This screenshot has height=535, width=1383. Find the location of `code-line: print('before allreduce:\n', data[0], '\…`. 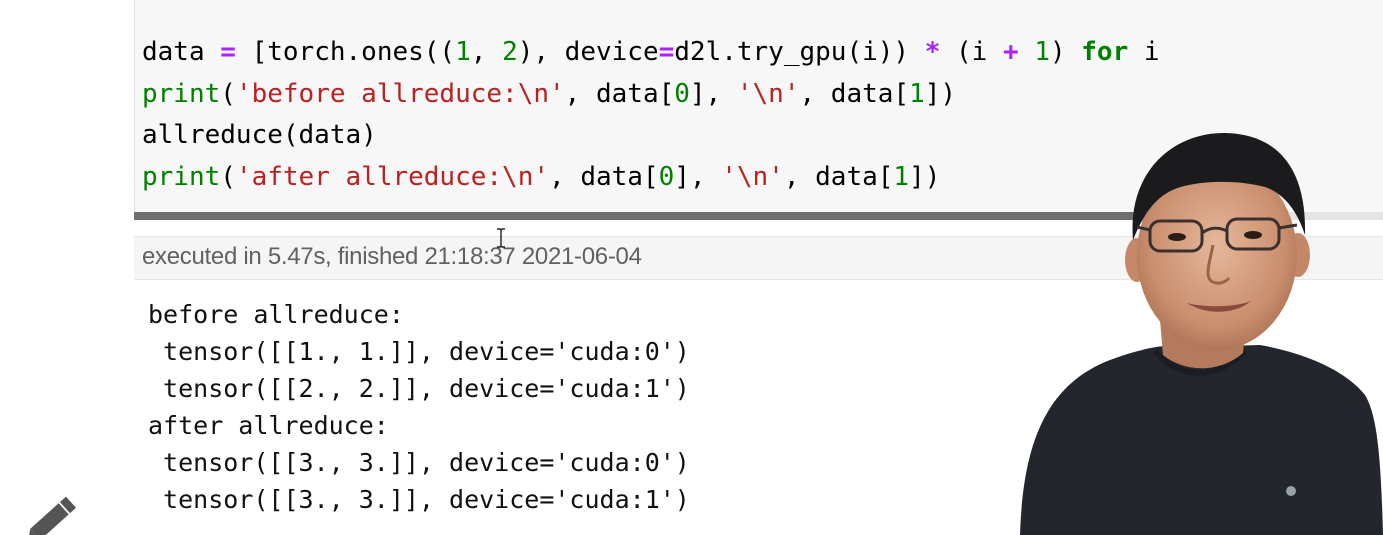

code-line: print('before allreduce:\n', data[0], '\… is located at coordinates (658, 95).